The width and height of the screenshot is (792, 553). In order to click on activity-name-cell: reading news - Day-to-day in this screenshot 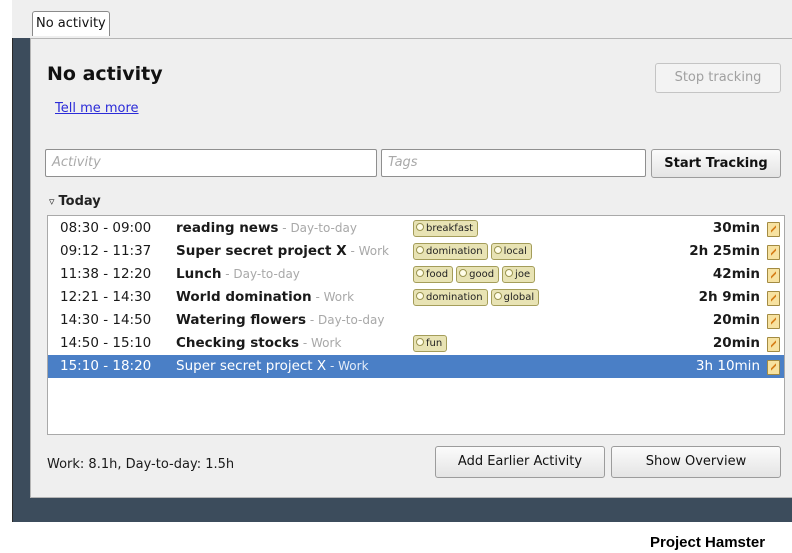, I will do `click(266, 228)`.